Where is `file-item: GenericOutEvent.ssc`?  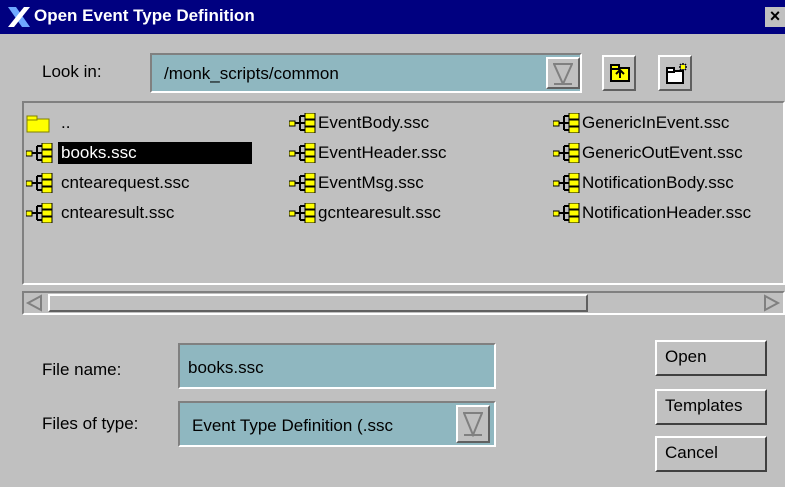
file-item: GenericOutEvent.ssc is located at coordinates (667, 153).